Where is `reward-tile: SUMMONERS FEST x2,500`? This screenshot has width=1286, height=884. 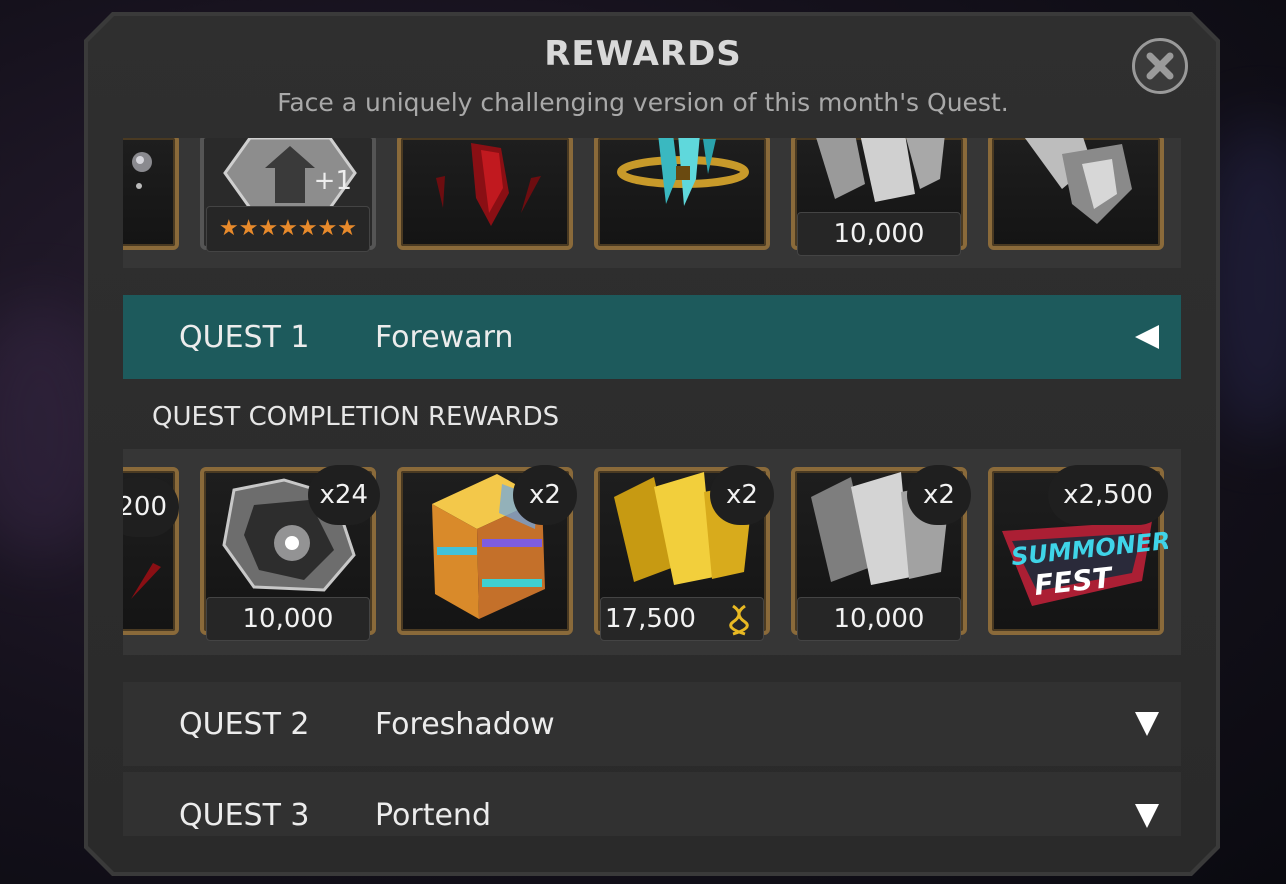
reward-tile: SUMMONERS FEST x2,500 is located at coordinates (1078, 550).